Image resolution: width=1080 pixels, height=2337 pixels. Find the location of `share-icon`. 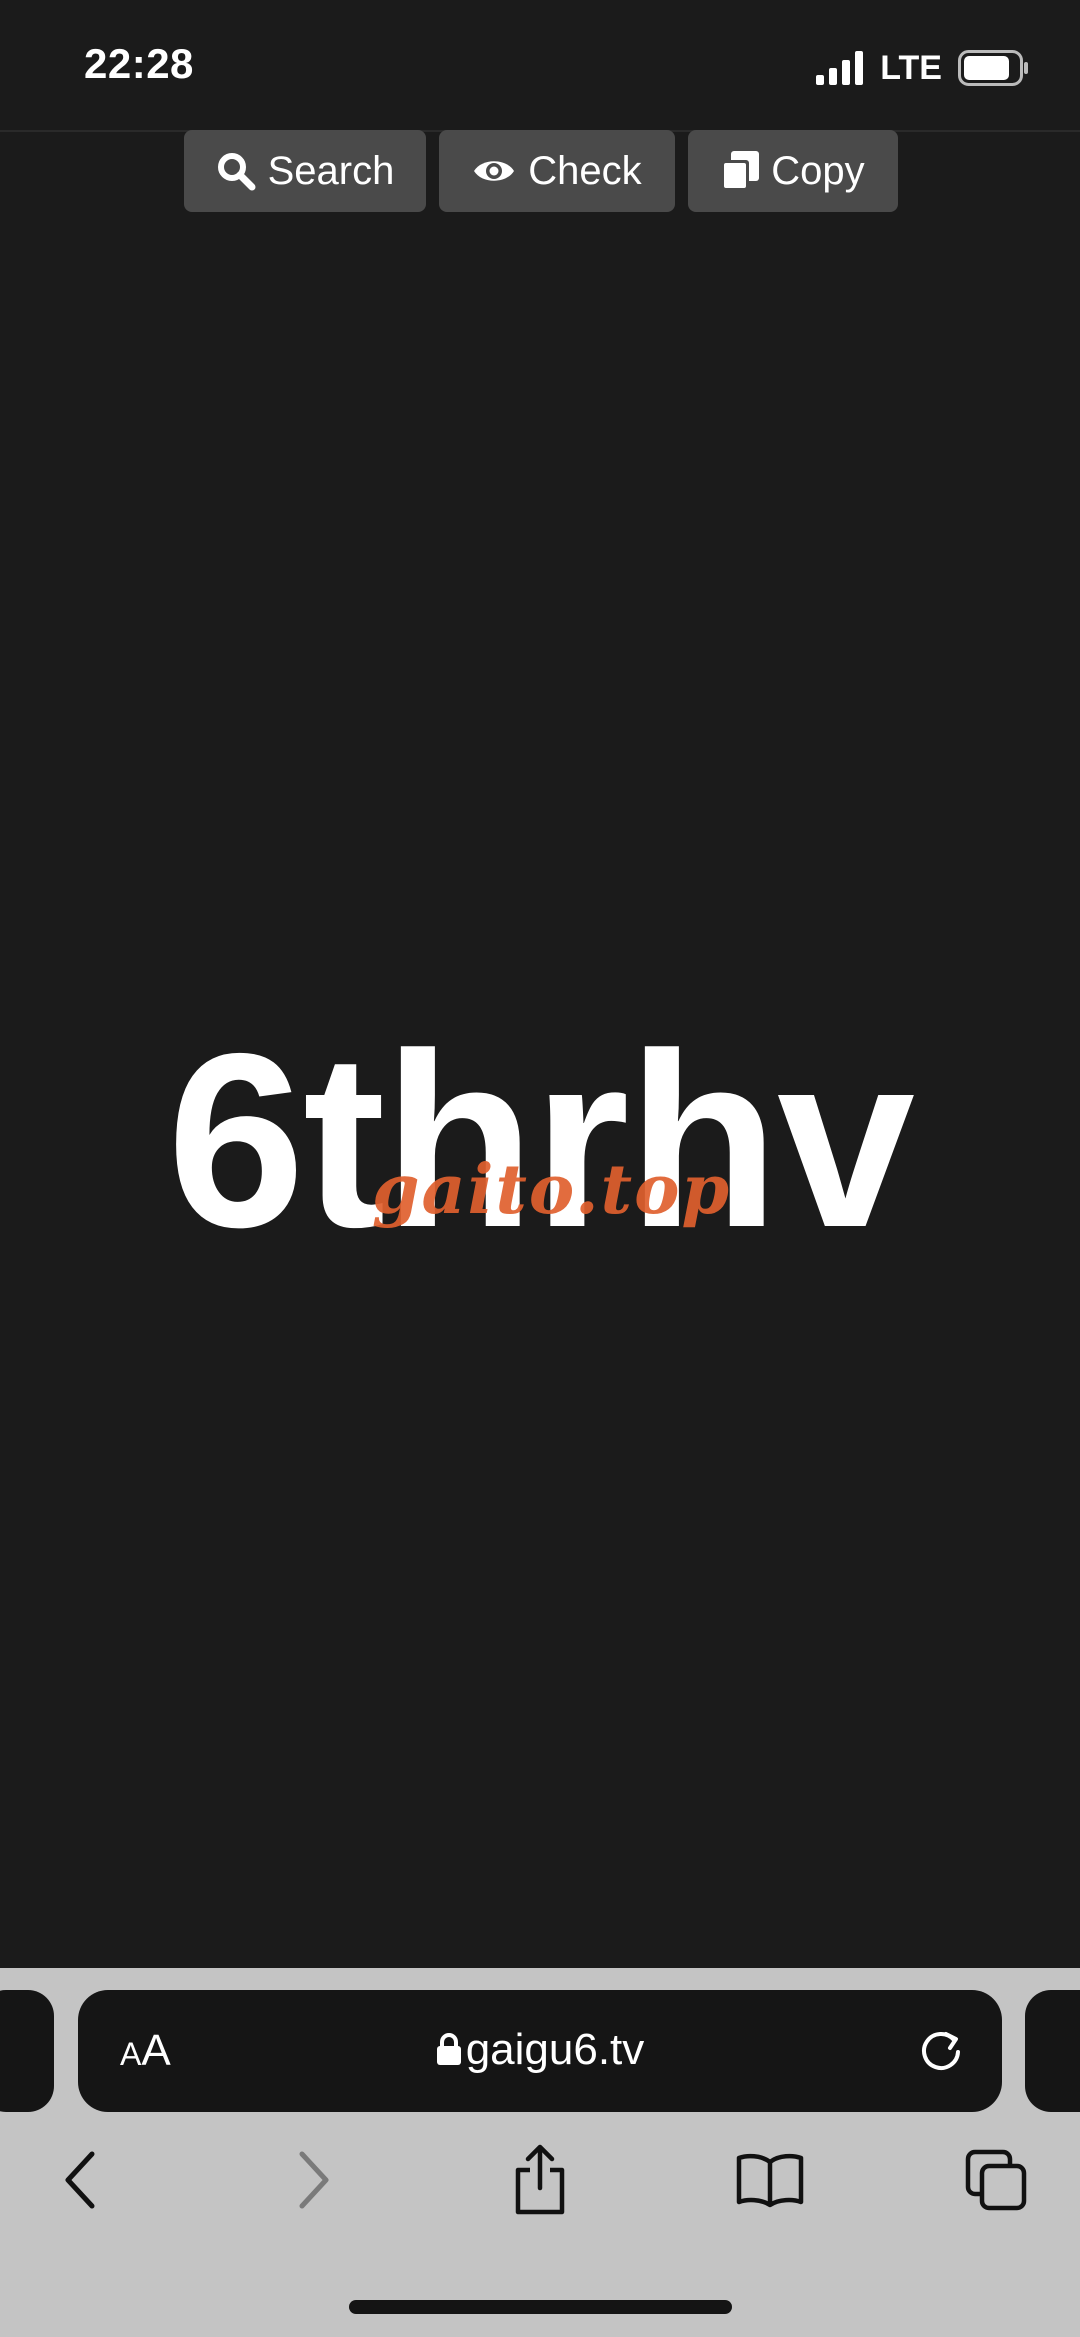

share-icon is located at coordinates (540, 2179).